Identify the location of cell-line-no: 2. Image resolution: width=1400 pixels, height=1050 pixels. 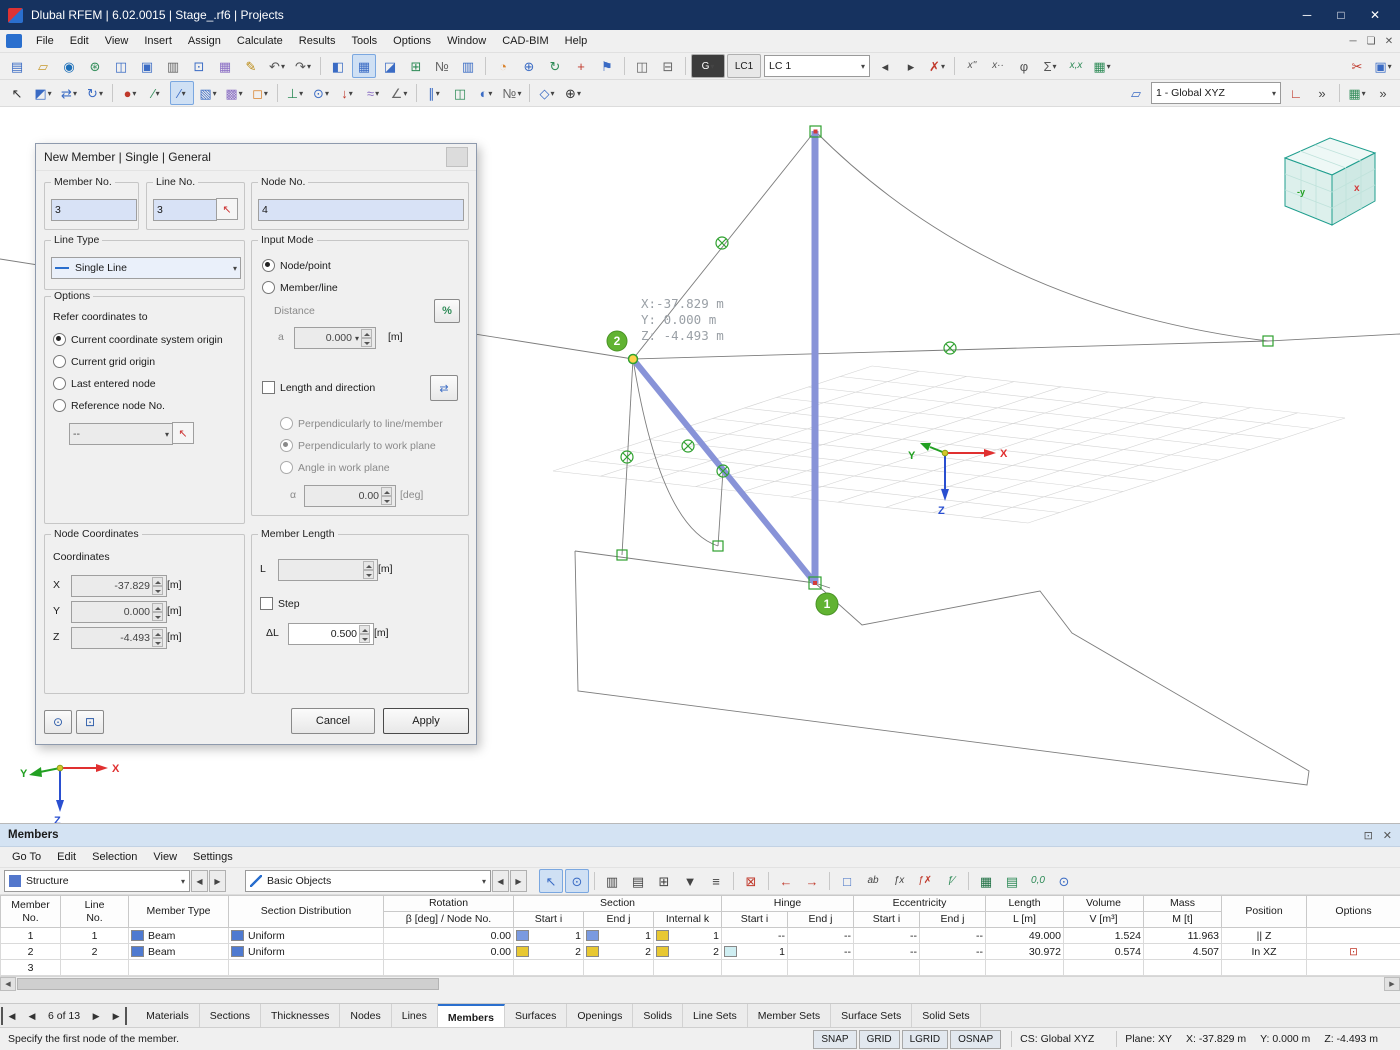
(94, 952).